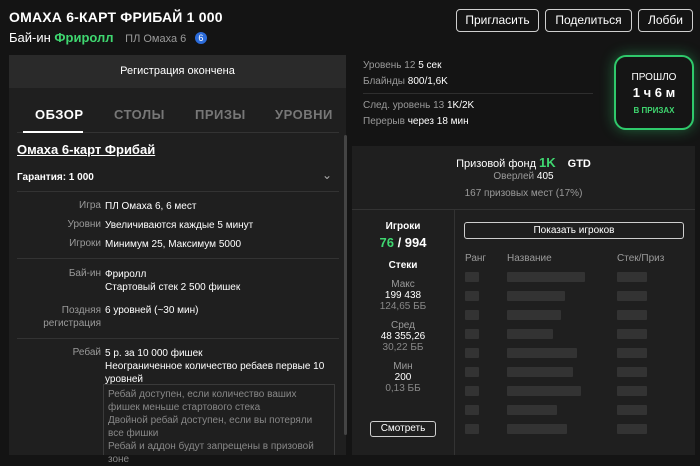 Image resolution: width=700 pixels, height=466 pixels. What do you see at coordinates (403, 377) in the screenshot?
I see `min-stack: 200` at bounding box center [403, 377].